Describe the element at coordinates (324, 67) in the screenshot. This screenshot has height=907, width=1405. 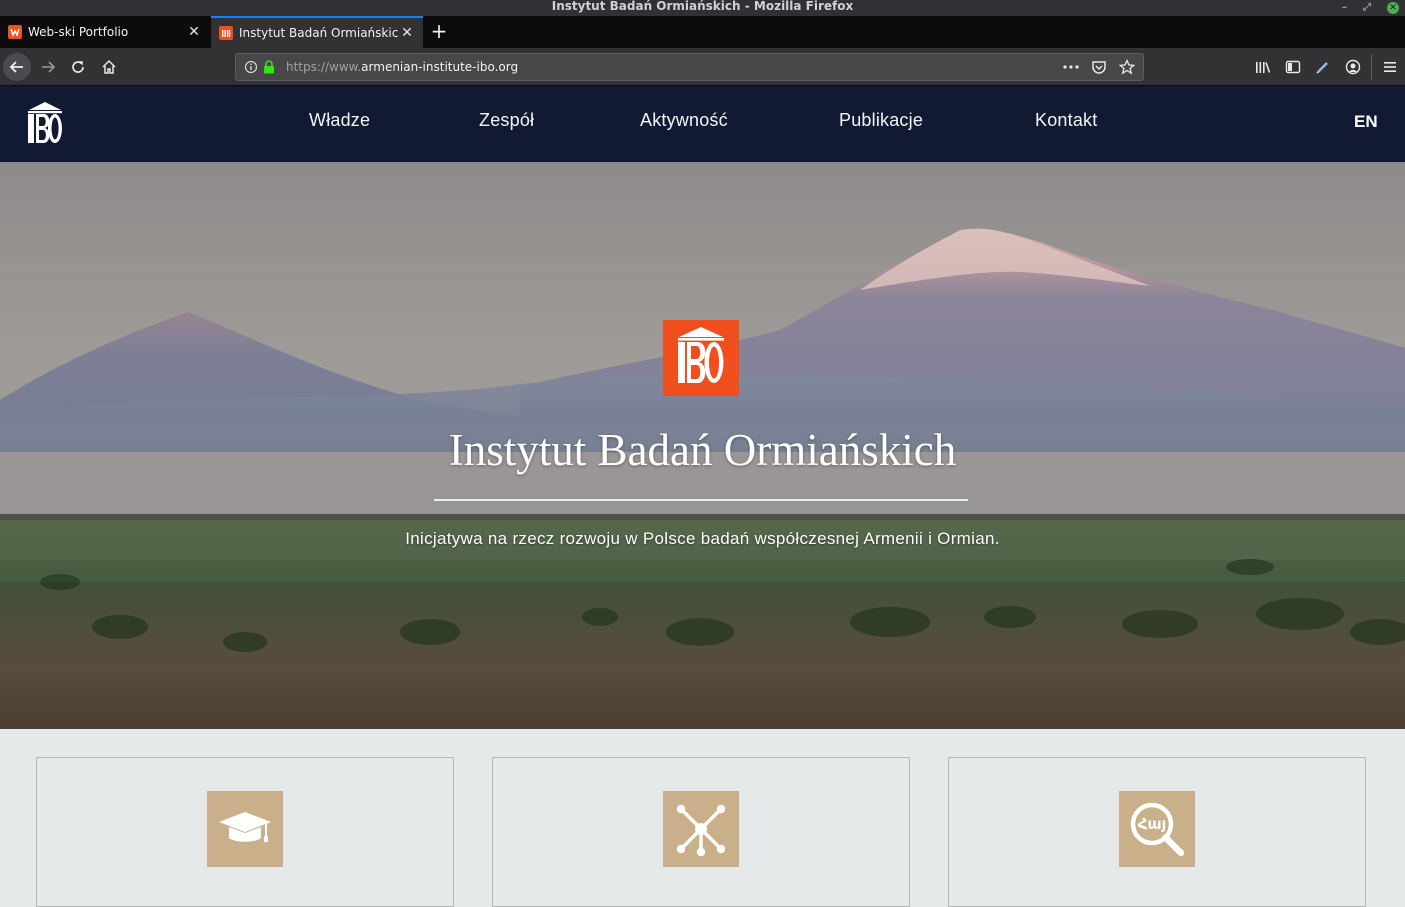
I see `url-prefix: https://www.` at that location.